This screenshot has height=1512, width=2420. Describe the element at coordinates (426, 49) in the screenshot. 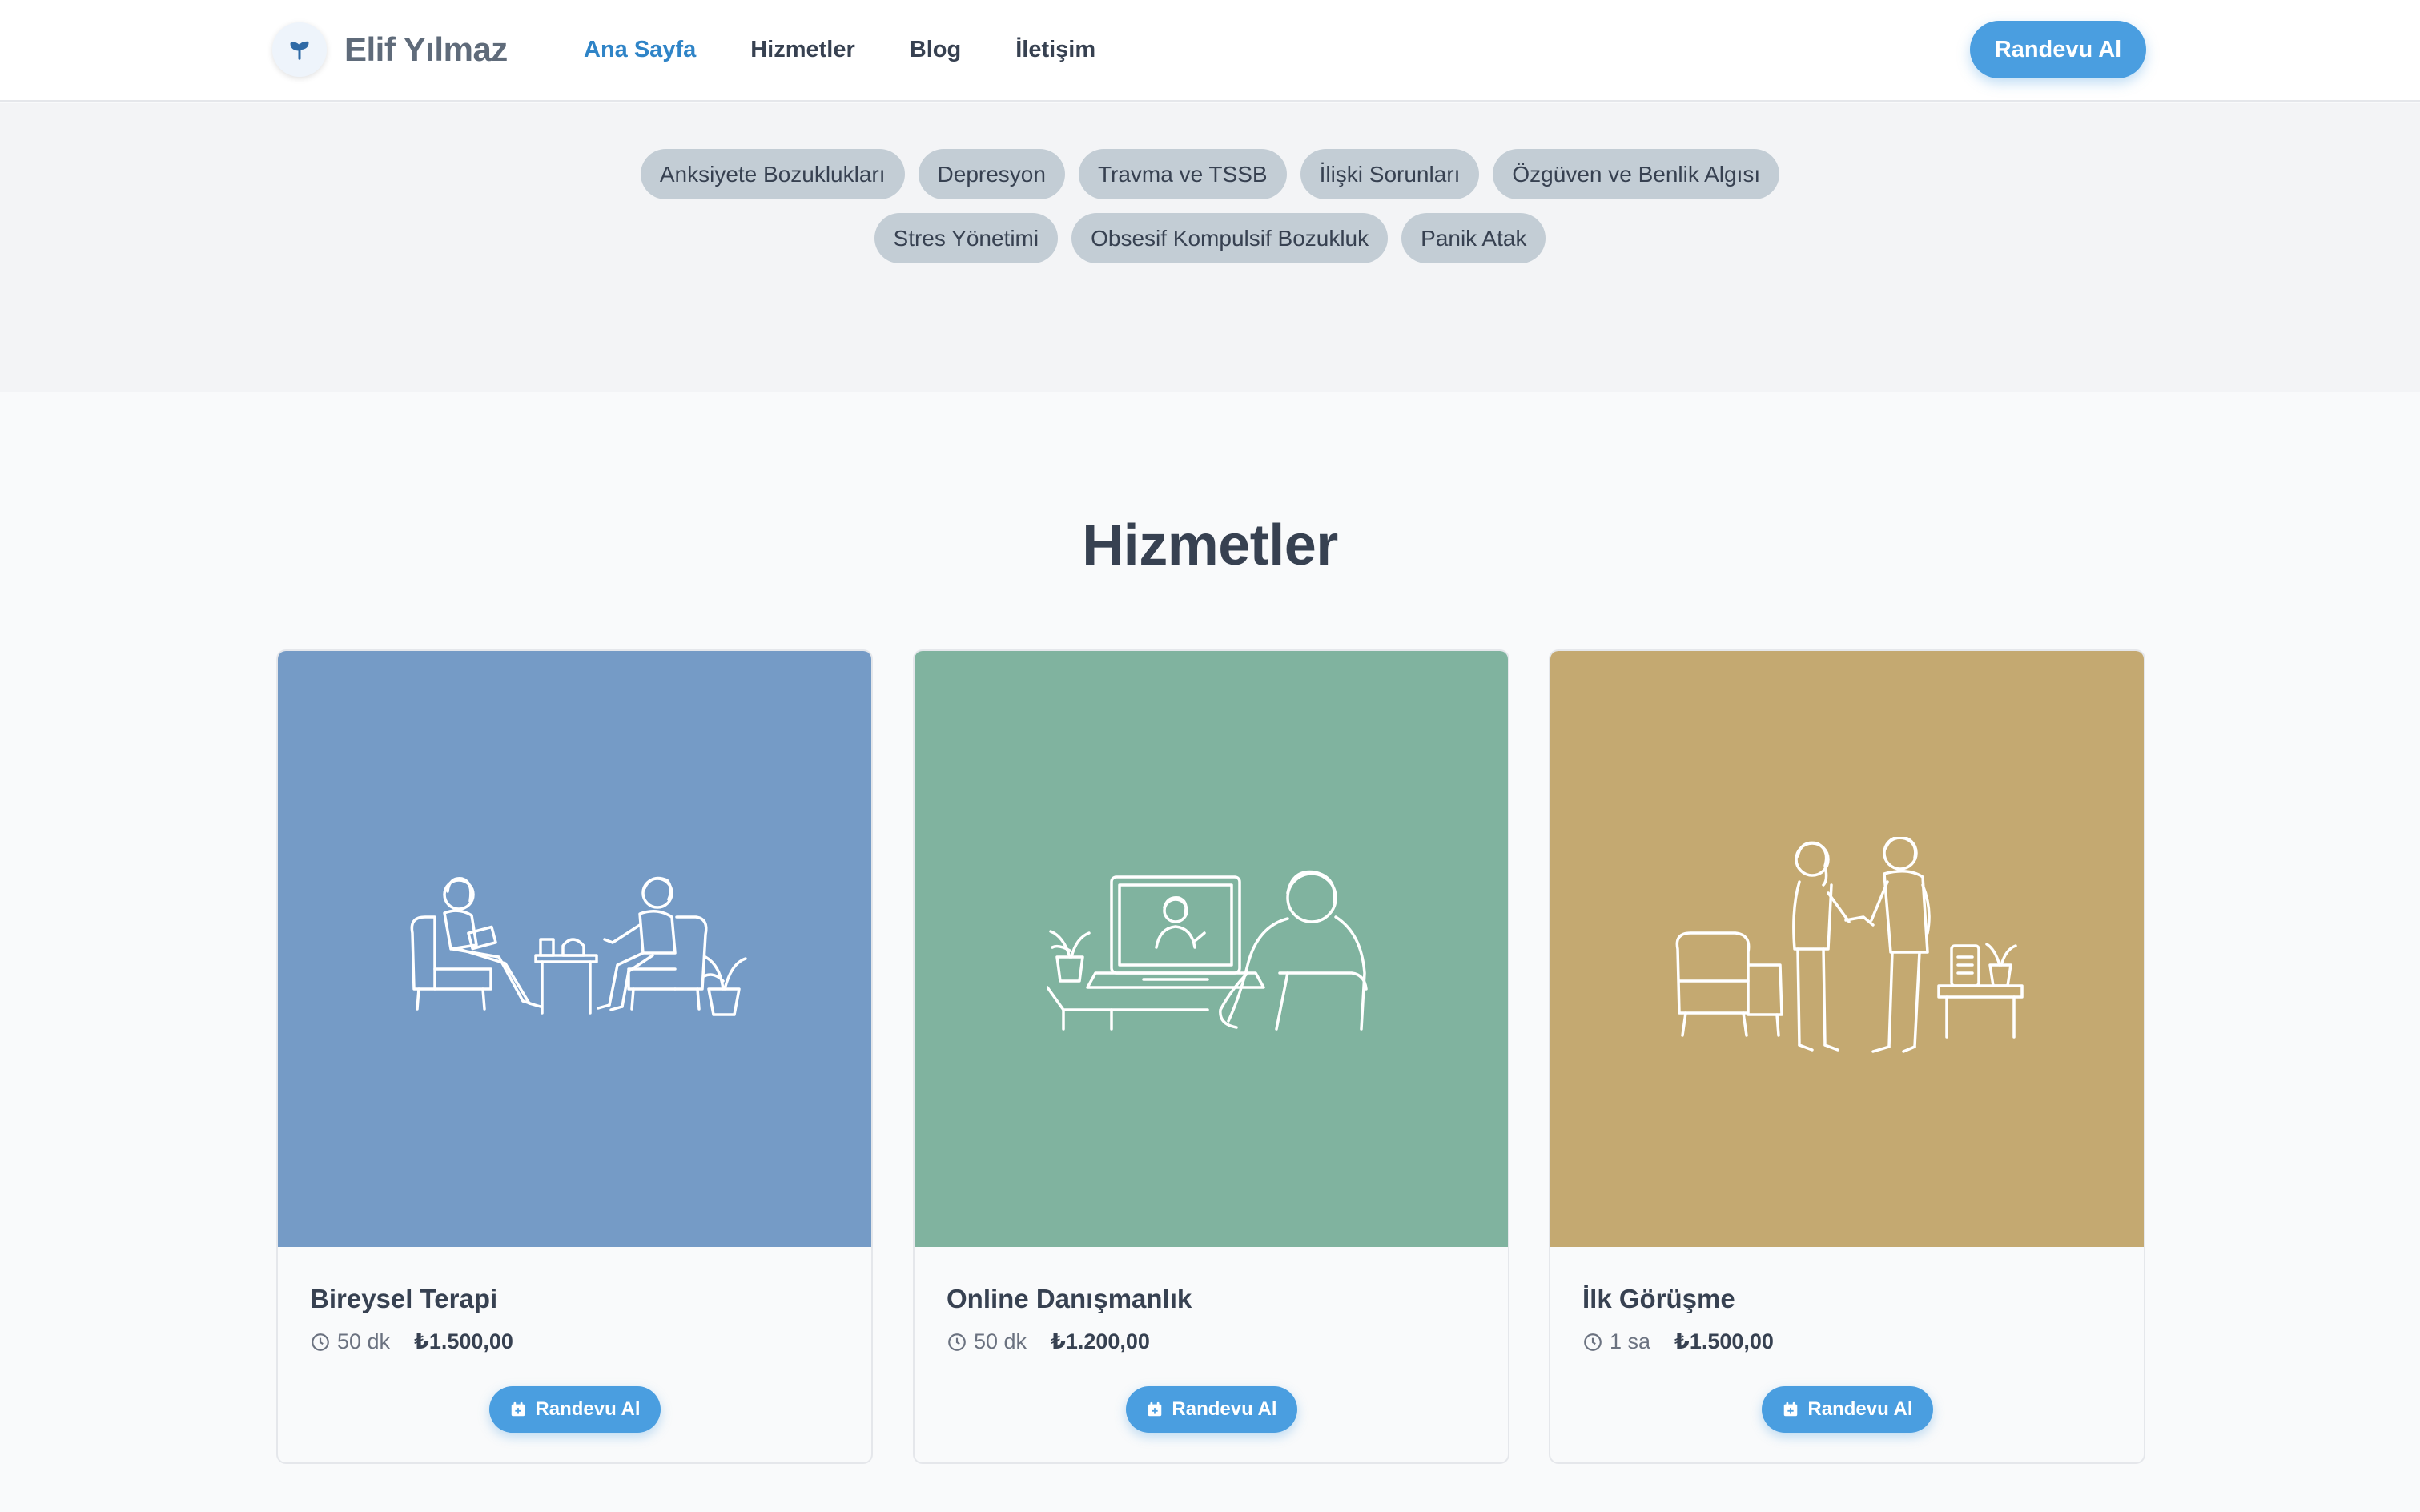

I see `brand-name: Elif Yılmaz` at that location.